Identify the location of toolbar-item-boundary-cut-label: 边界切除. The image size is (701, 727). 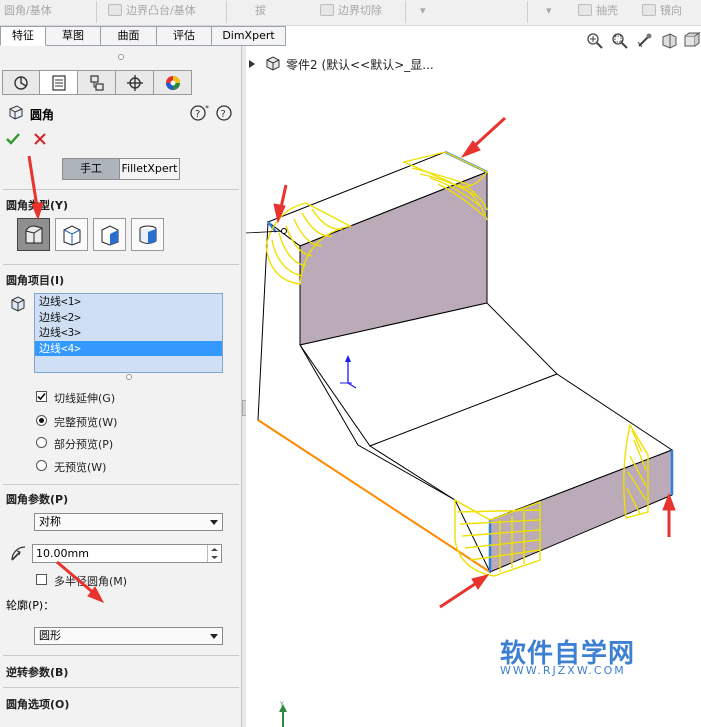
(360, 10).